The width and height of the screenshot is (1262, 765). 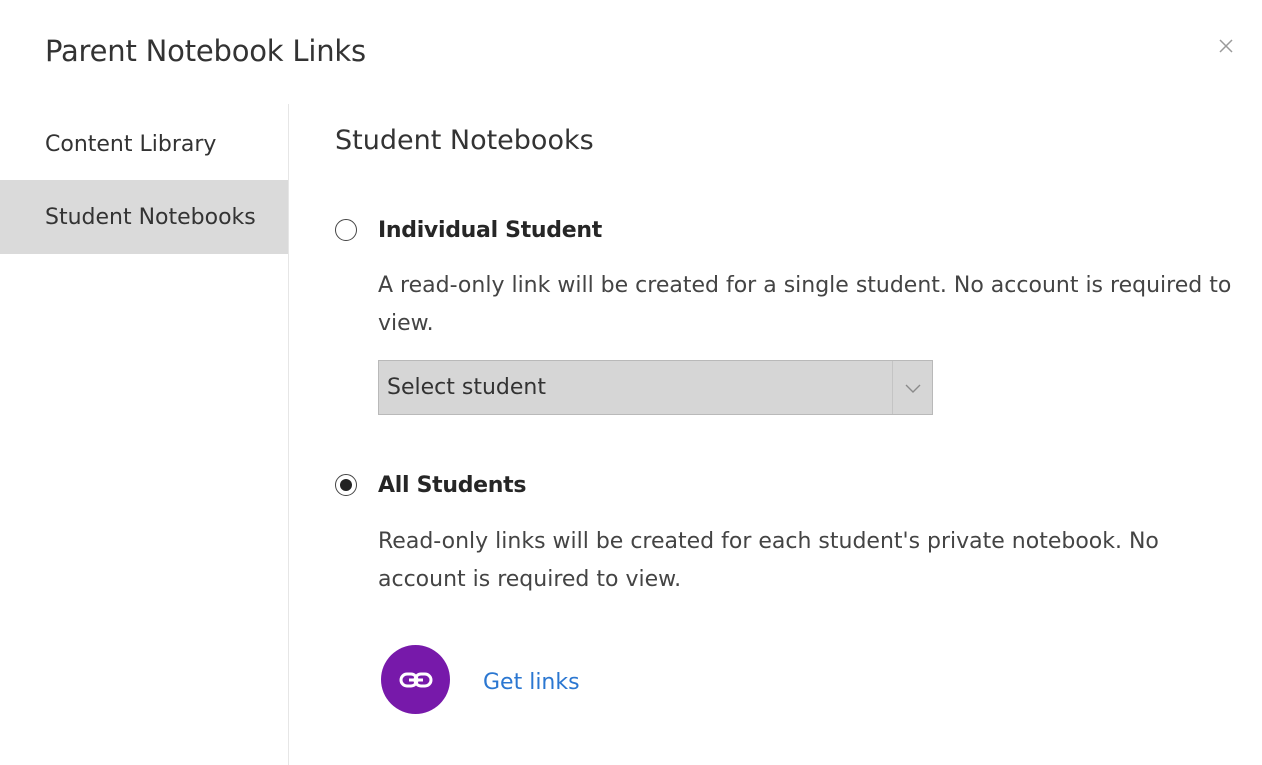 I want to click on option-label: Individual Student, so click(x=490, y=230).